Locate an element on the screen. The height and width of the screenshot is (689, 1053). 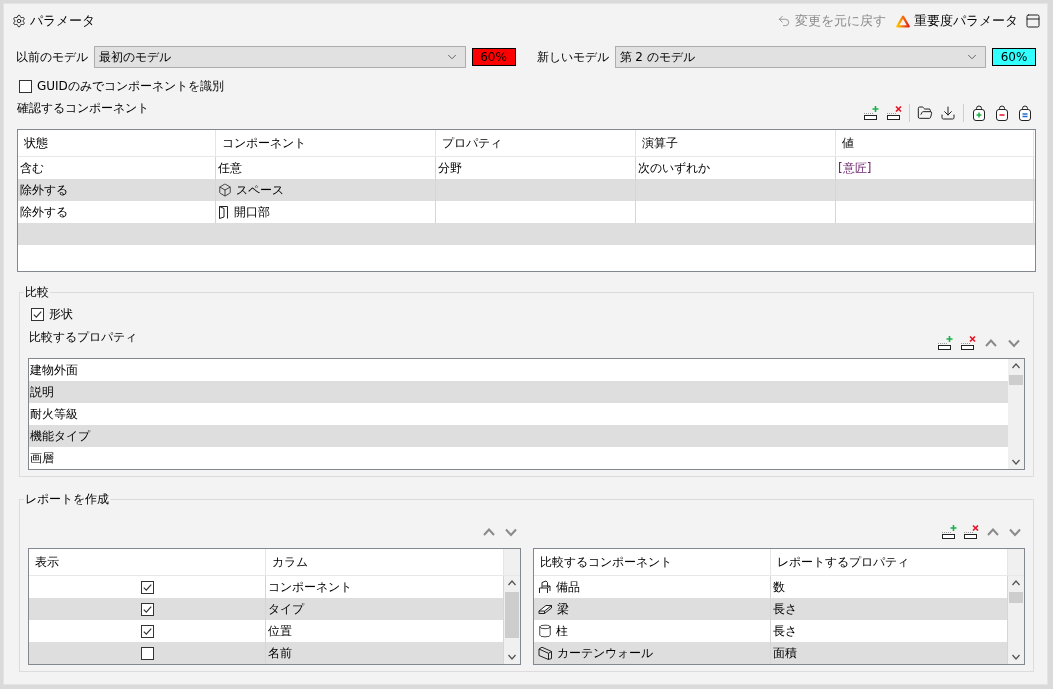
cylinder-icon is located at coordinates (544, 631).